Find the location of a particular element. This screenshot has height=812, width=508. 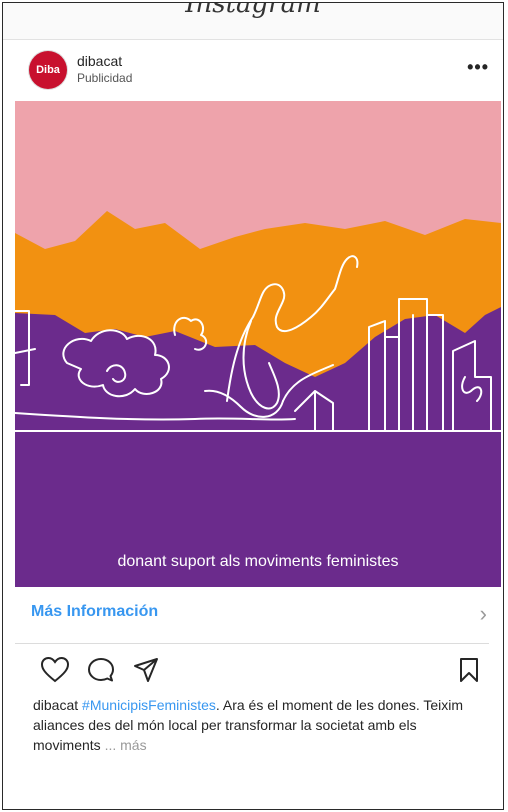

caption-username: dibacat is located at coordinates (55, 705).